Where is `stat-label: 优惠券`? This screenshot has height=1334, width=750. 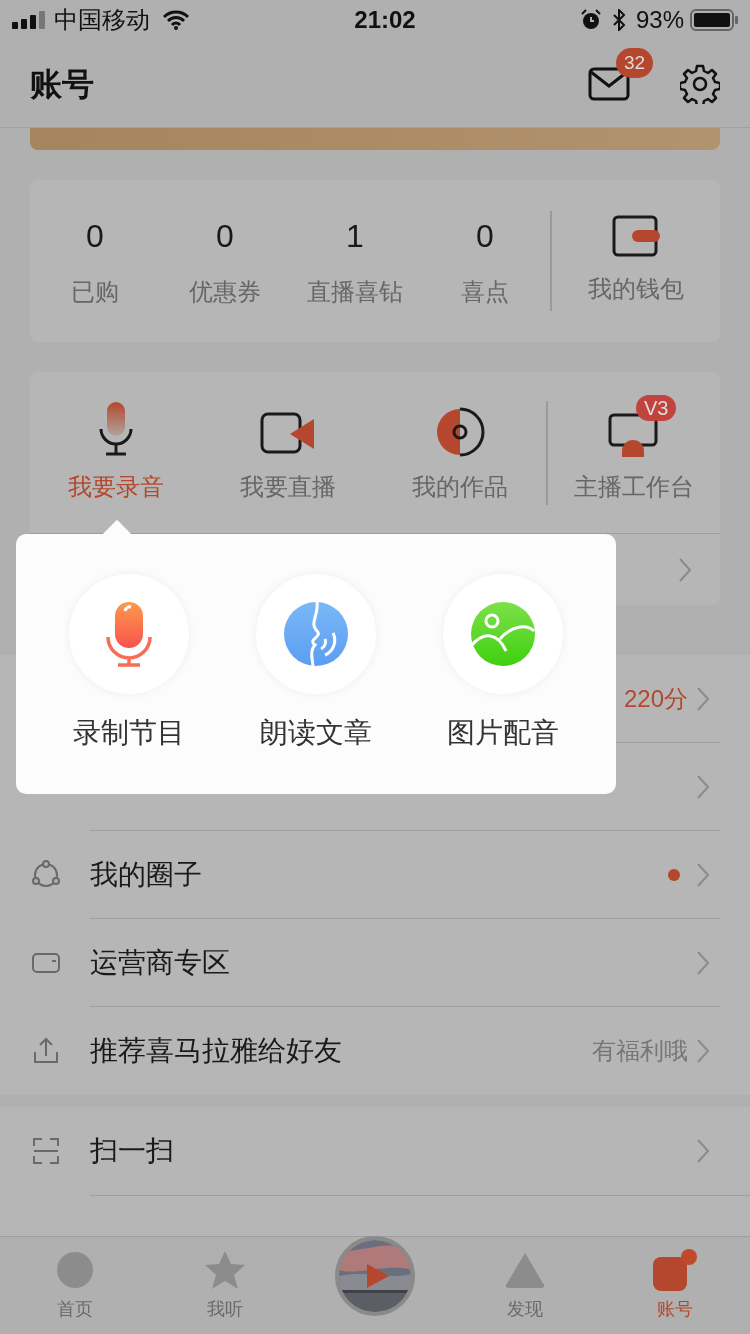 stat-label: 优惠券 is located at coordinates (225, 292).